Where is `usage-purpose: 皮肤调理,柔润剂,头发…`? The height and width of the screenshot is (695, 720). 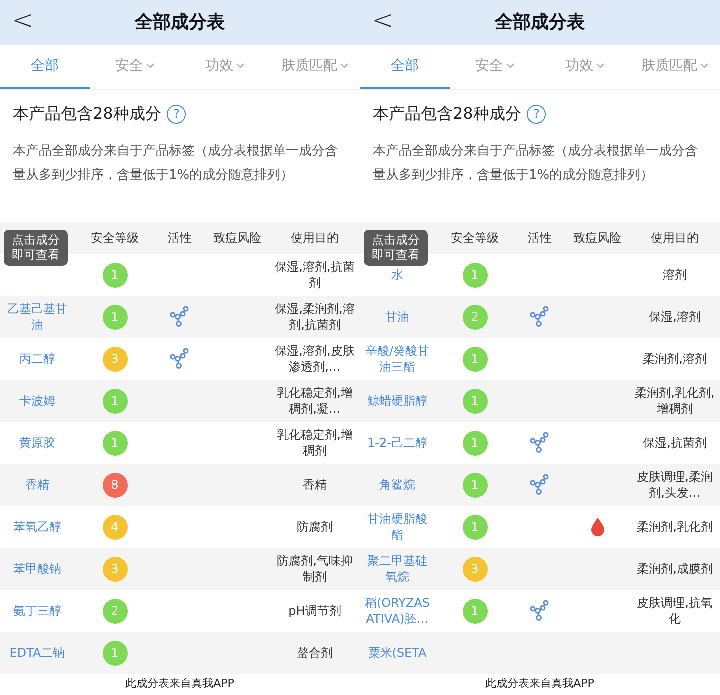
usage-purpose: 皮肤调理,柔润剂,头发… is located at coordinates (675, 485).